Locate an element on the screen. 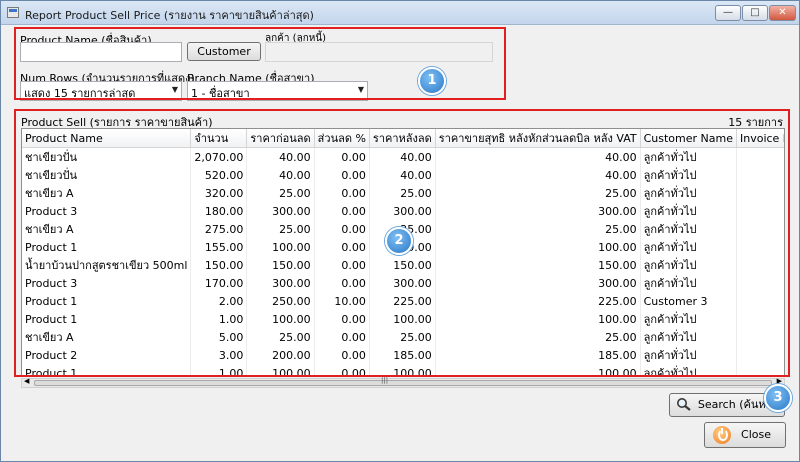  maximize-button: □ is located at coordinates (755, 13).